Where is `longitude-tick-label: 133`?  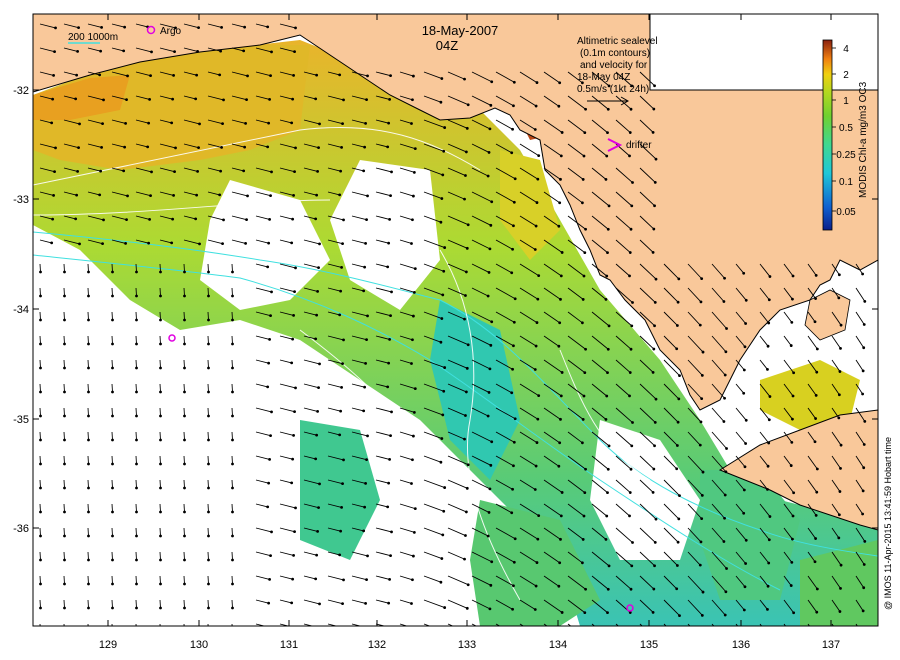
longitude-tick-label: 133 is located at coordinates (467, 645).